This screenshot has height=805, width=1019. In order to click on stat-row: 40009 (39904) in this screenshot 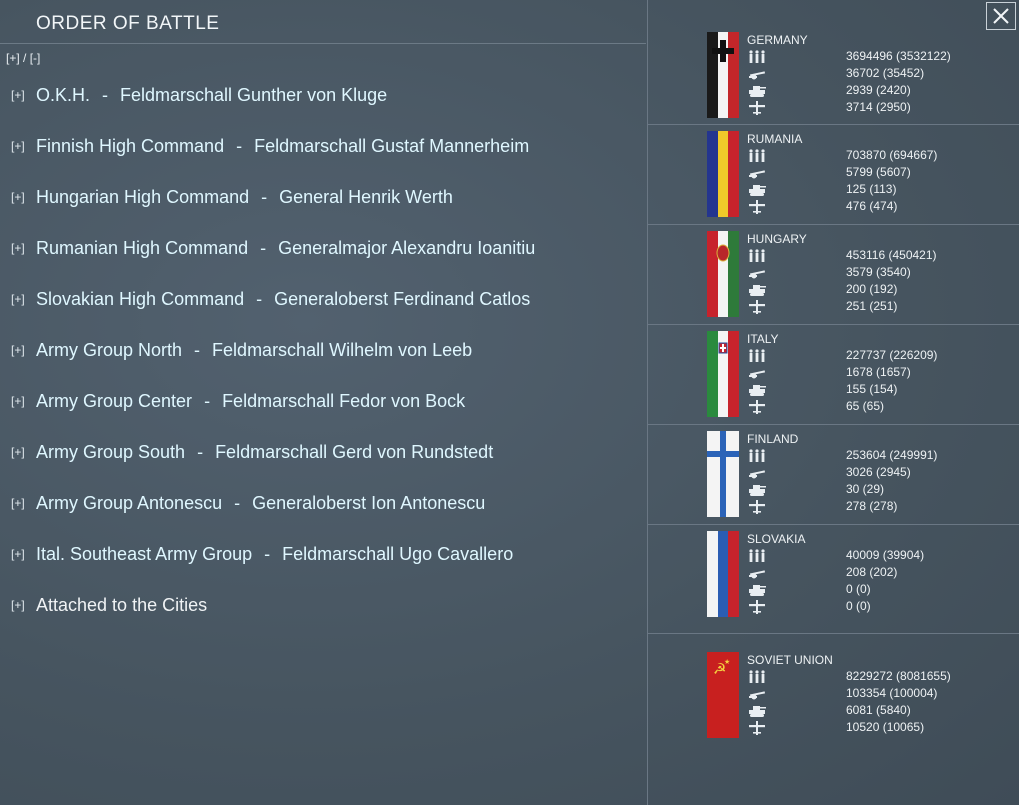, I will do `click(878, 556)`.